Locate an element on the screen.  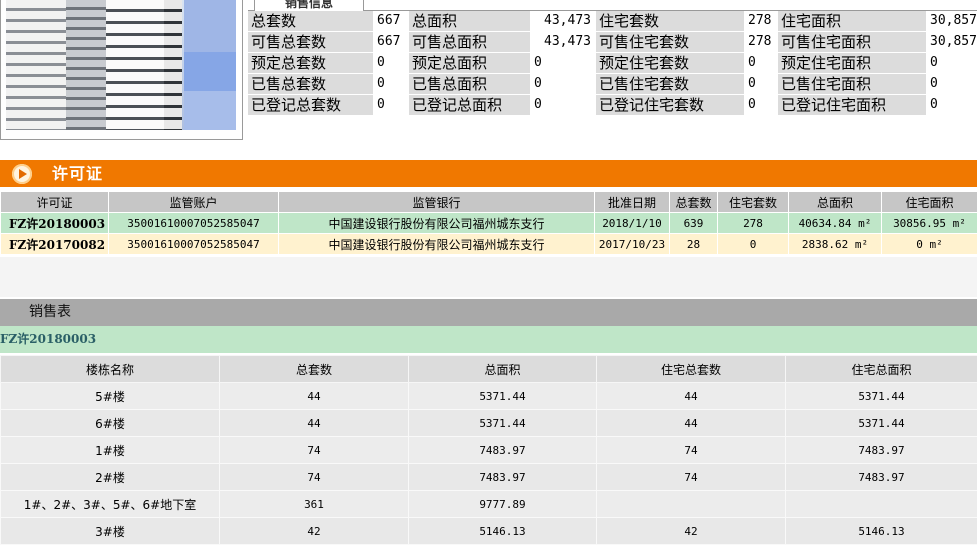
license-header-row: 许可证 监管账户 监管银行 批准日期 总套数 住宅套数 总面积 住宅面积 is located at coordinates (488, 202).